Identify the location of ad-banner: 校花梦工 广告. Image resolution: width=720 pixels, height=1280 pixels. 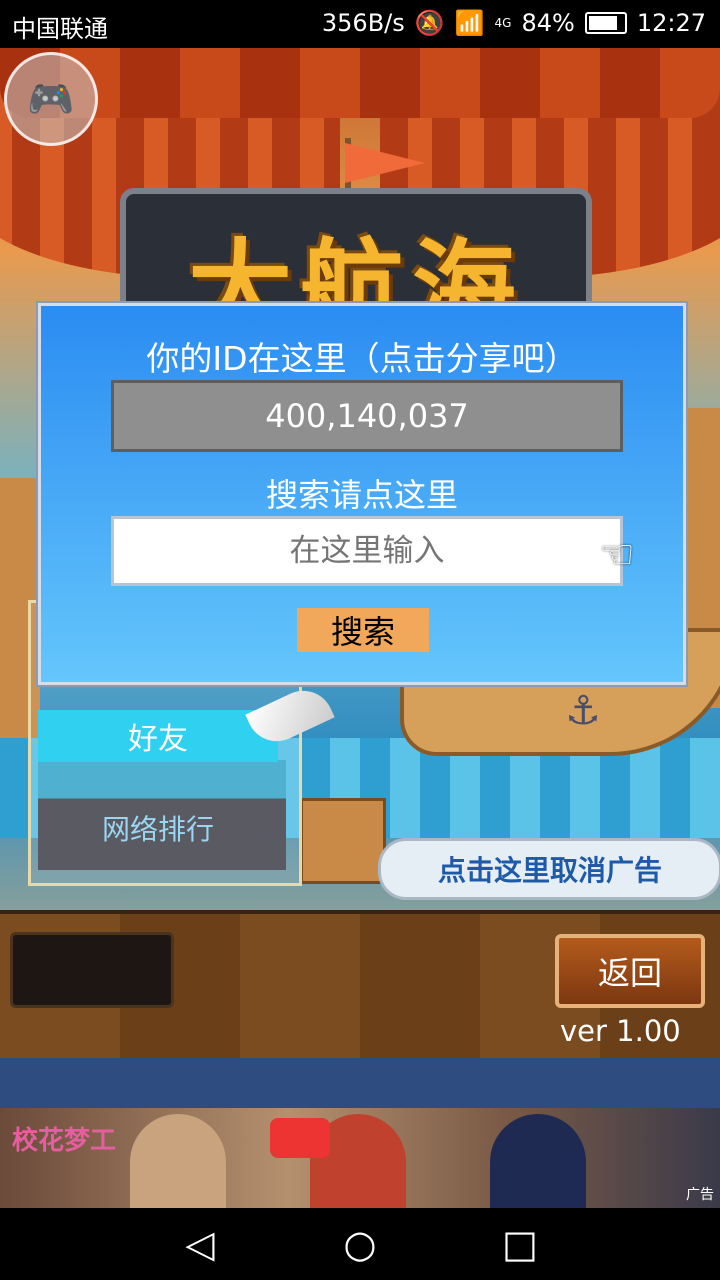
(360, 1158).